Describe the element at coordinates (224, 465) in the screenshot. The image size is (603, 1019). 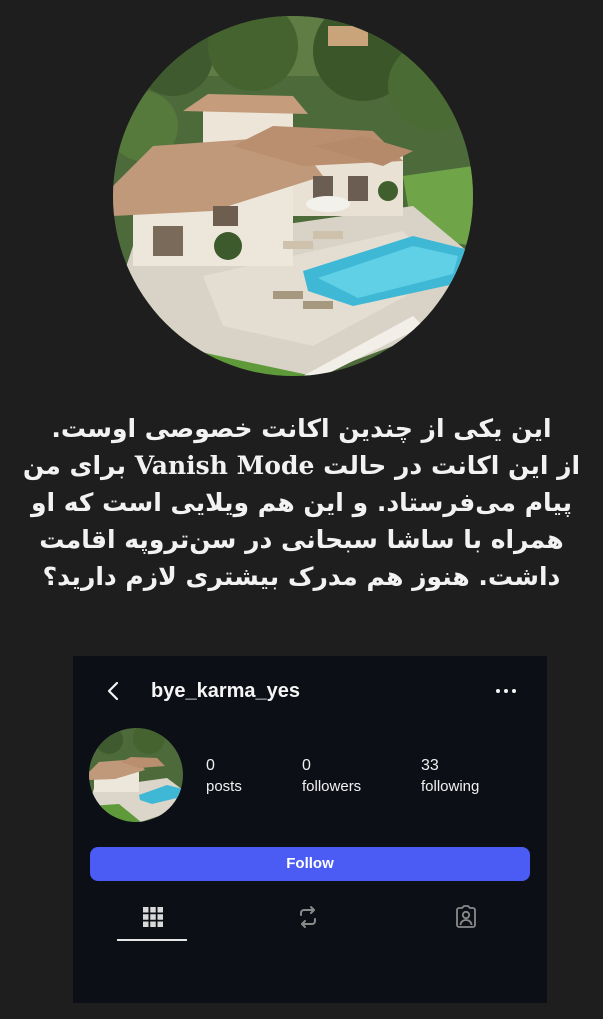
I see `vanish-mode-text: Vanish Mode` at that location.